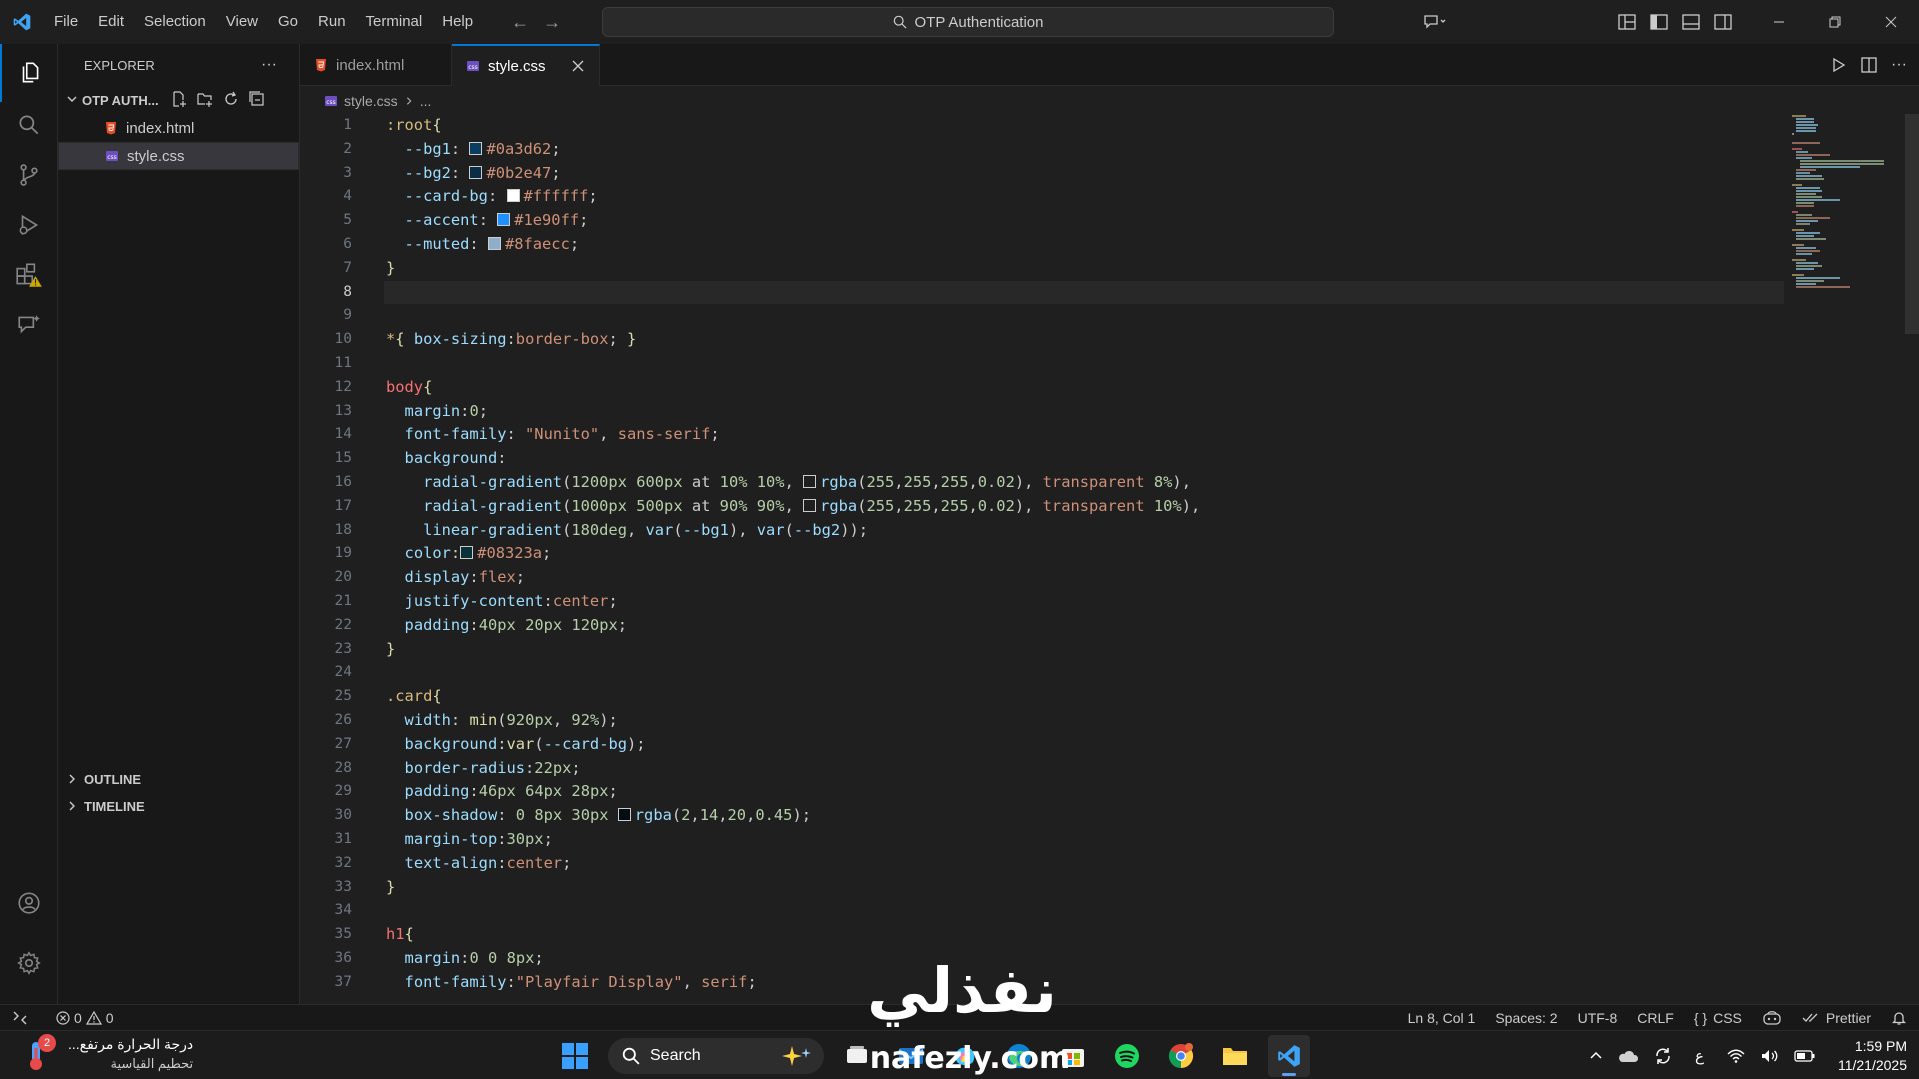 This screenshot has height=1079, width=1919. I want to click on taskbar-search: Search, so click(716, 1055).